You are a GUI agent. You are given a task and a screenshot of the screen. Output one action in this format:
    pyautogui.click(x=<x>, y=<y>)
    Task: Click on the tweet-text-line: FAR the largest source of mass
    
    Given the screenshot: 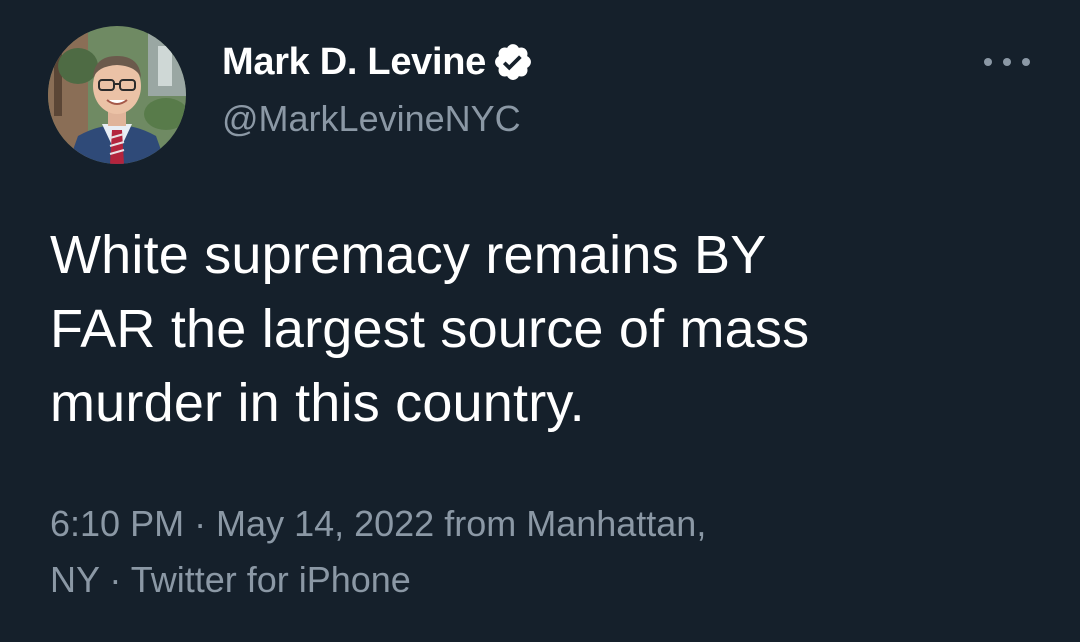 What is the action you would take?
    pyautogui.click(x=430, y=329)
    